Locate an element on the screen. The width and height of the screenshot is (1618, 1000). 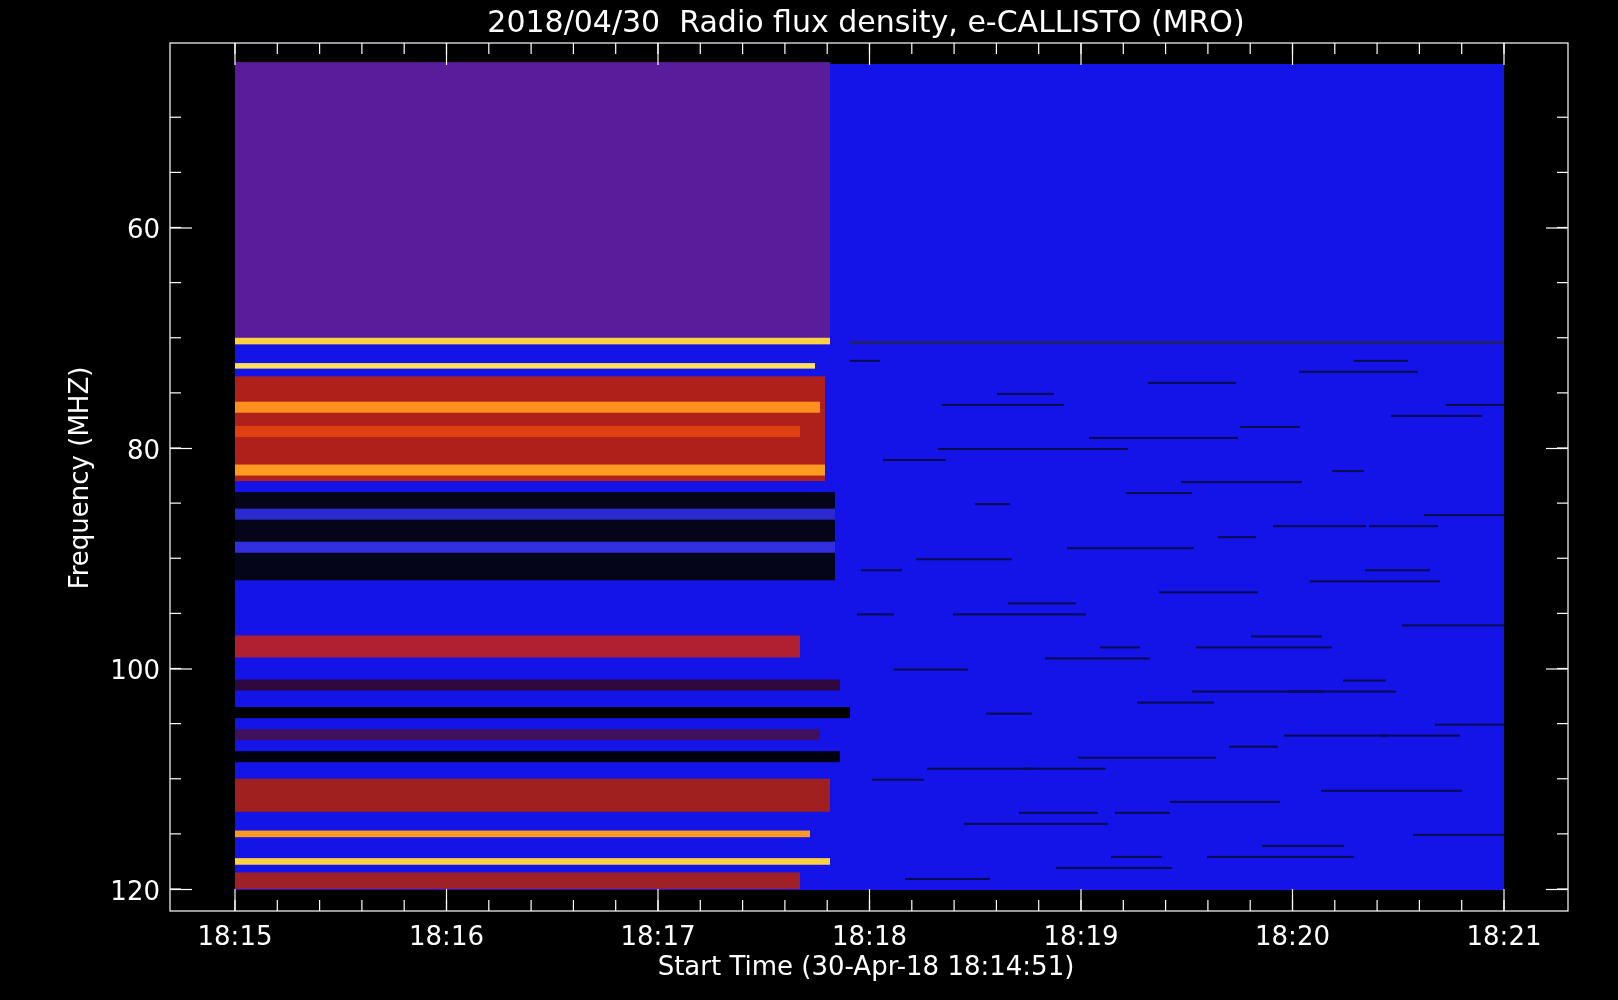
tick-label: 18:16 is located at coordinates (446, 936).